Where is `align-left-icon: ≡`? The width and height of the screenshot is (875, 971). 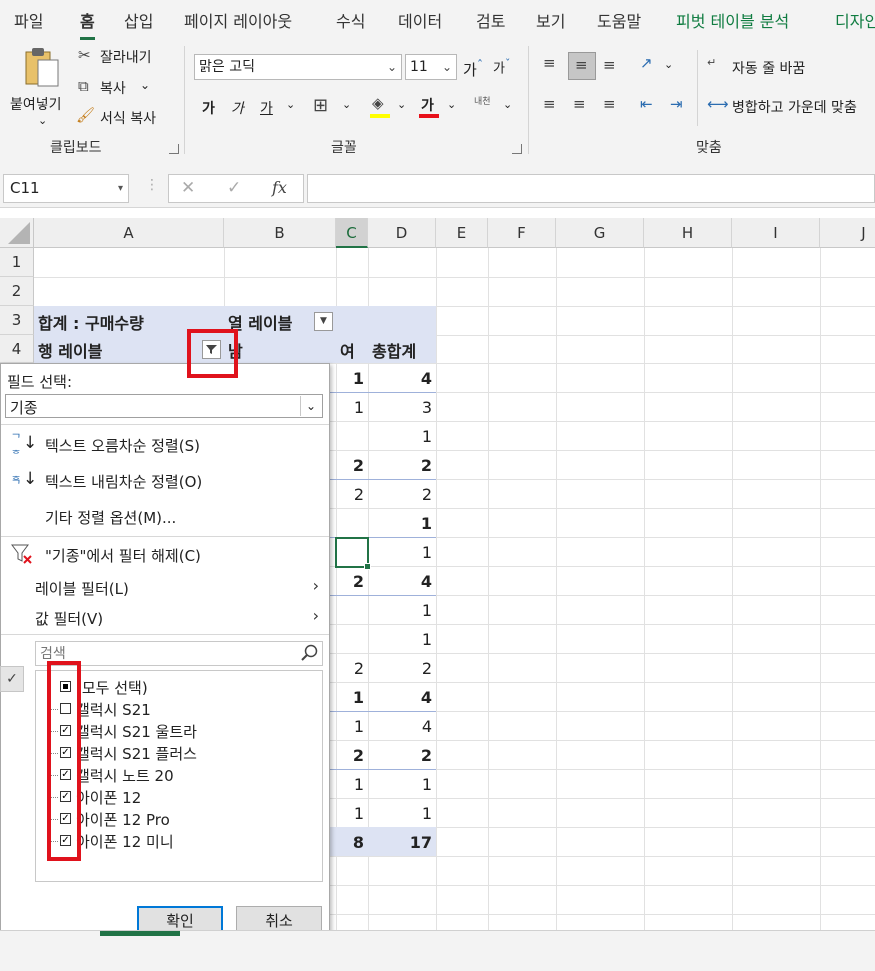 align-left-icon: ≡ is located at coordinates (549, 104).